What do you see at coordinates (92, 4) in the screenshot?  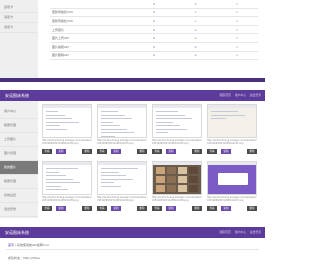 I see `row-label` at bounding box center [92, 4].